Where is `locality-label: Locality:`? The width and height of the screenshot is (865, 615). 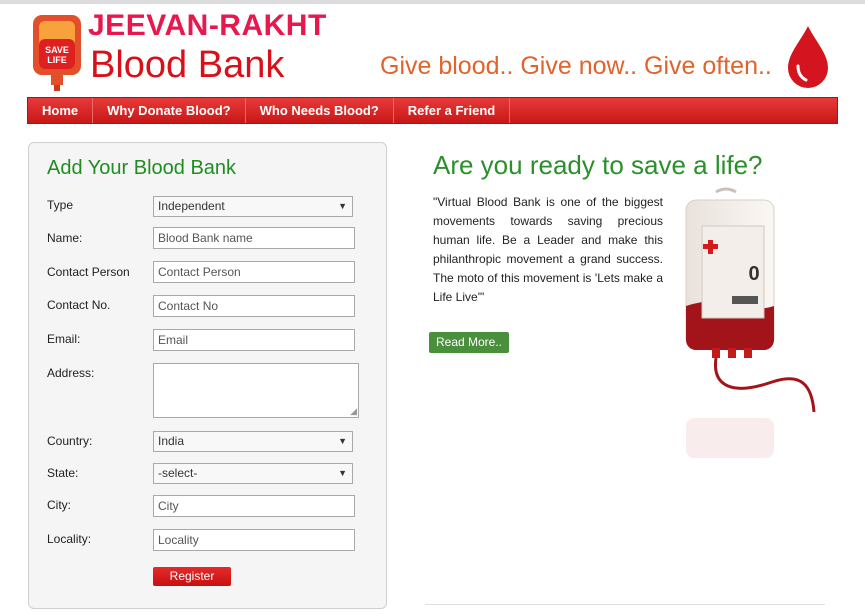
locality-label: Locality: is located at coordinates (69, 539).